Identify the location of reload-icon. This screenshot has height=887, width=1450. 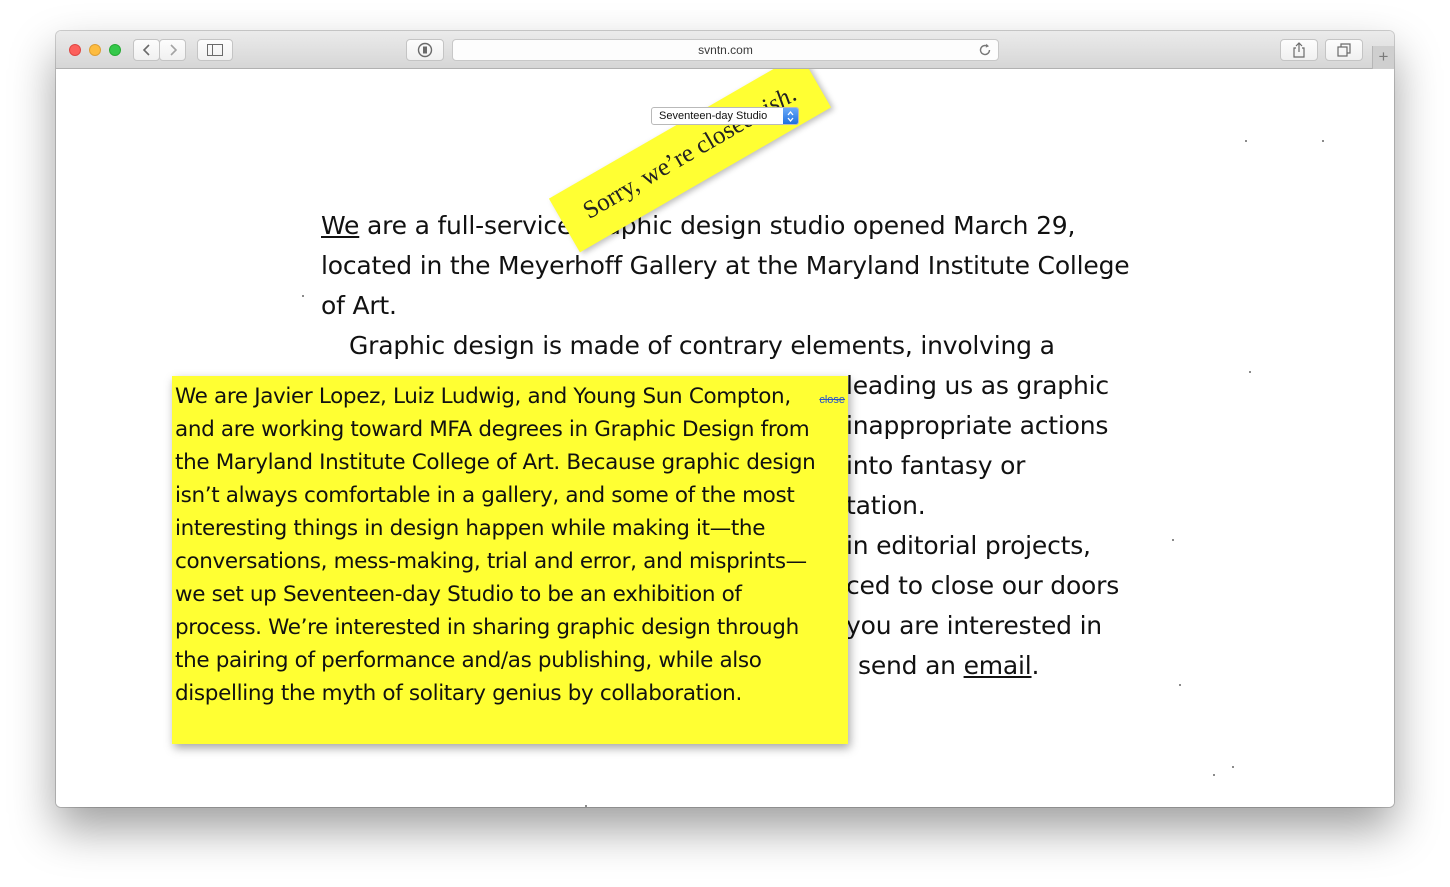
(985, 52).